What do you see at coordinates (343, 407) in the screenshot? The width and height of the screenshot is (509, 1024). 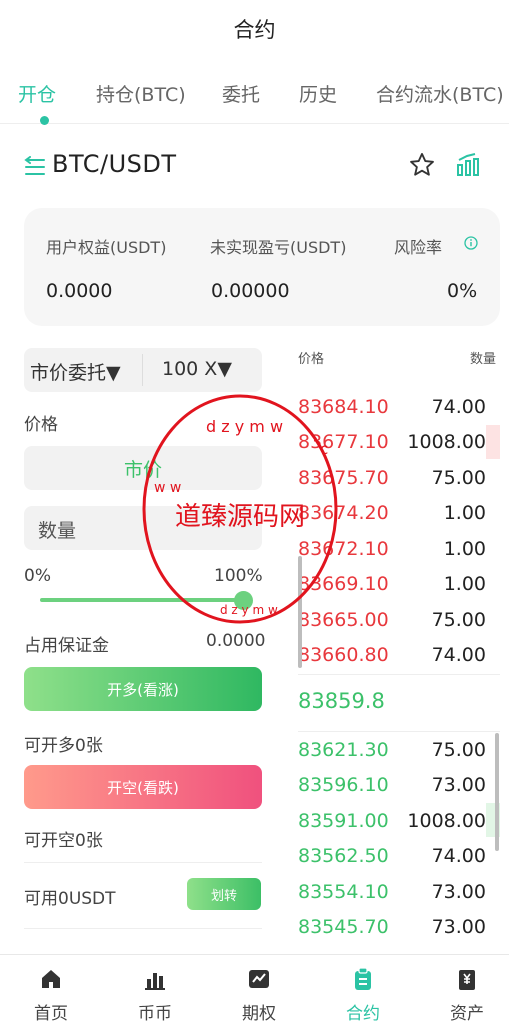 I see `ask-price: 83684.10` at bounding box center [343, 407].